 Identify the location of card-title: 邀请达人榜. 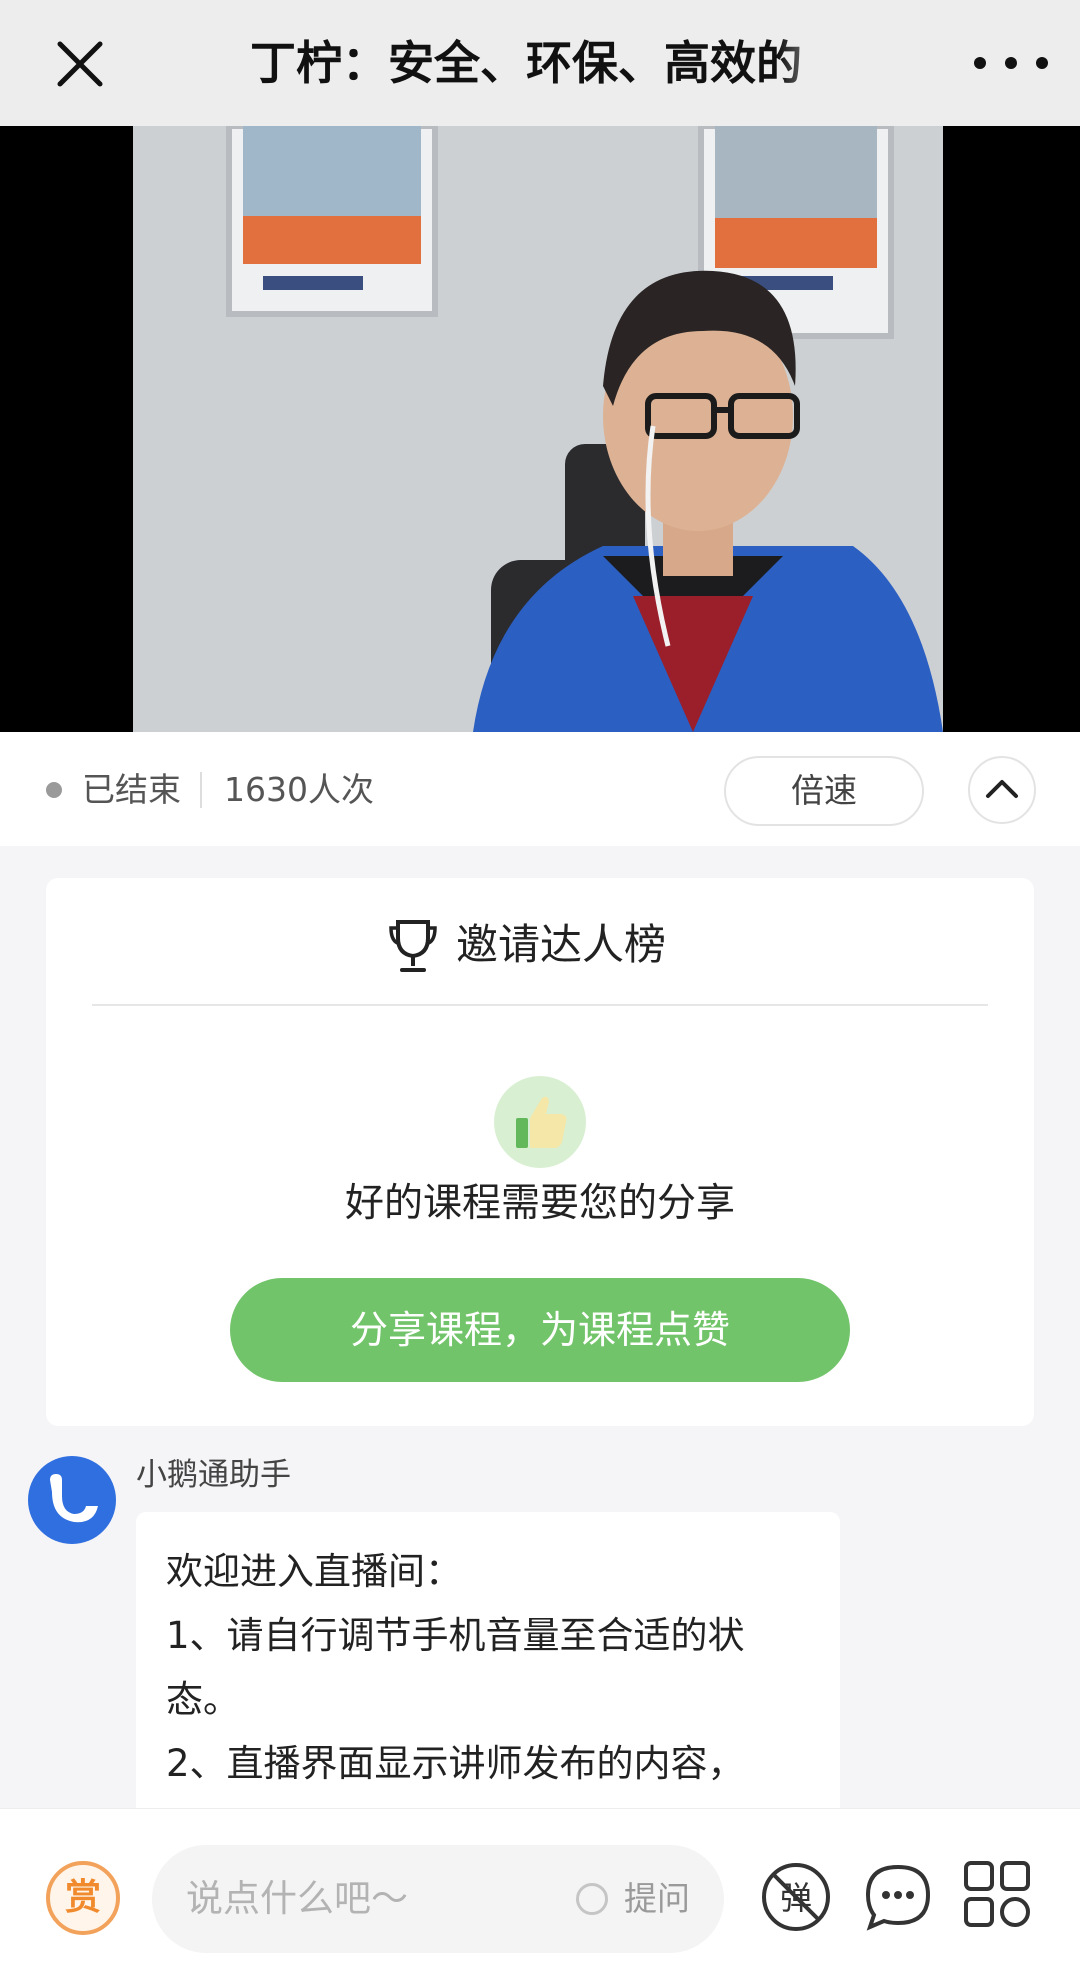
(561, 944).